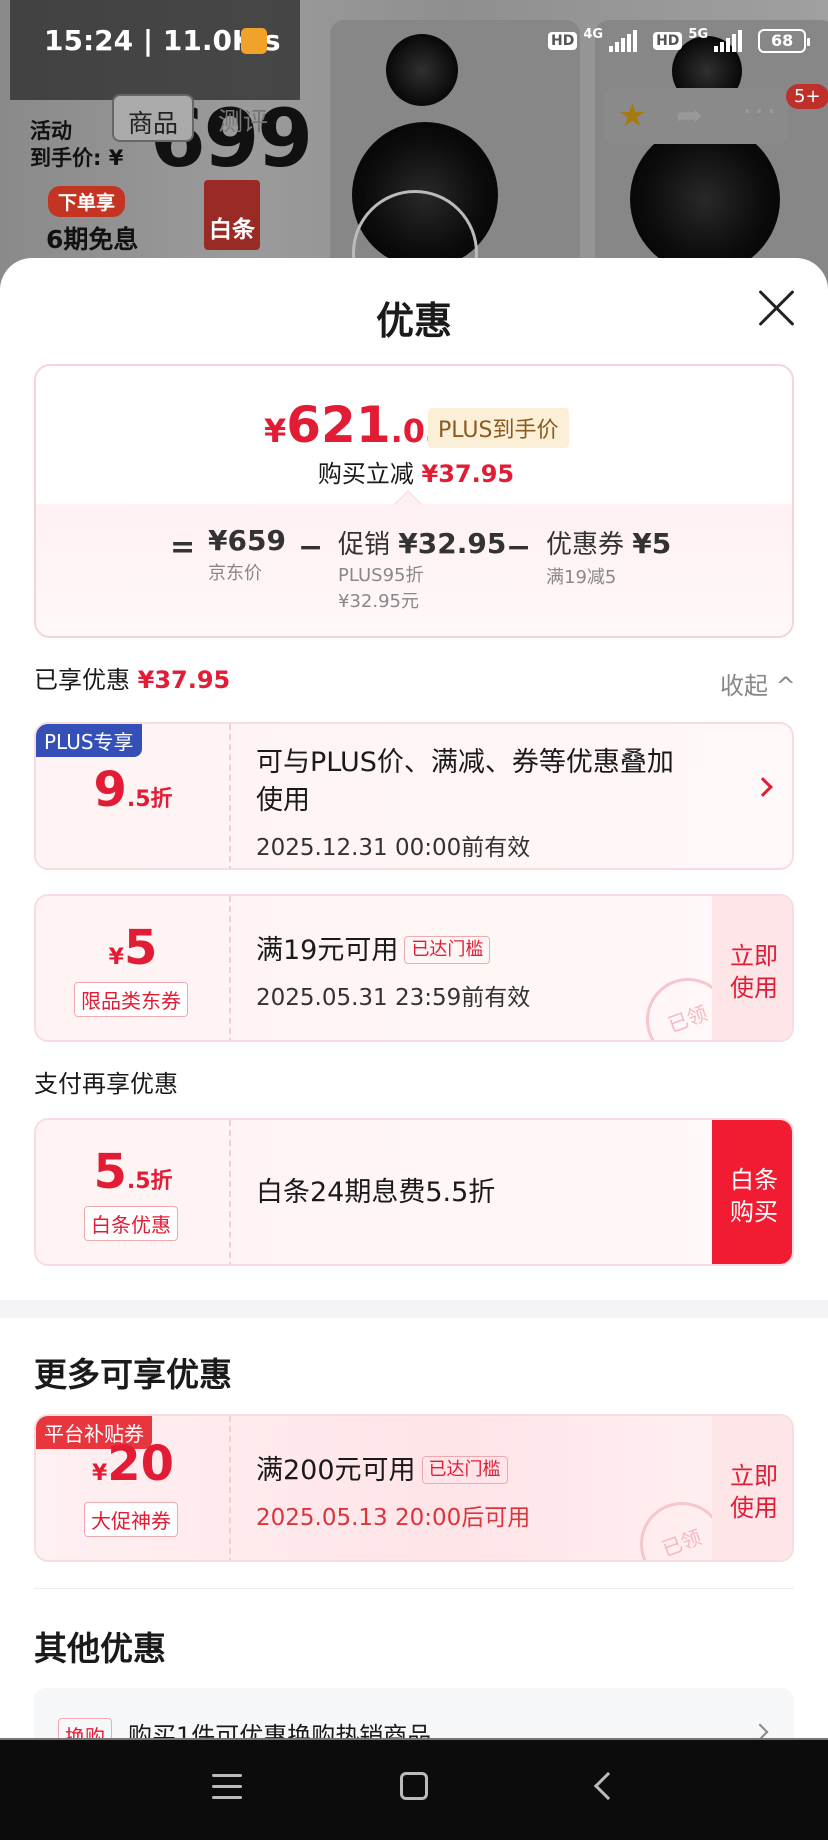 The width and height of the screenshot is (828, 1840). What do you see at coordinates (760, 111) in the screenshot?
I see `more-dots-icon: ···` at bounding box center [760, 111].